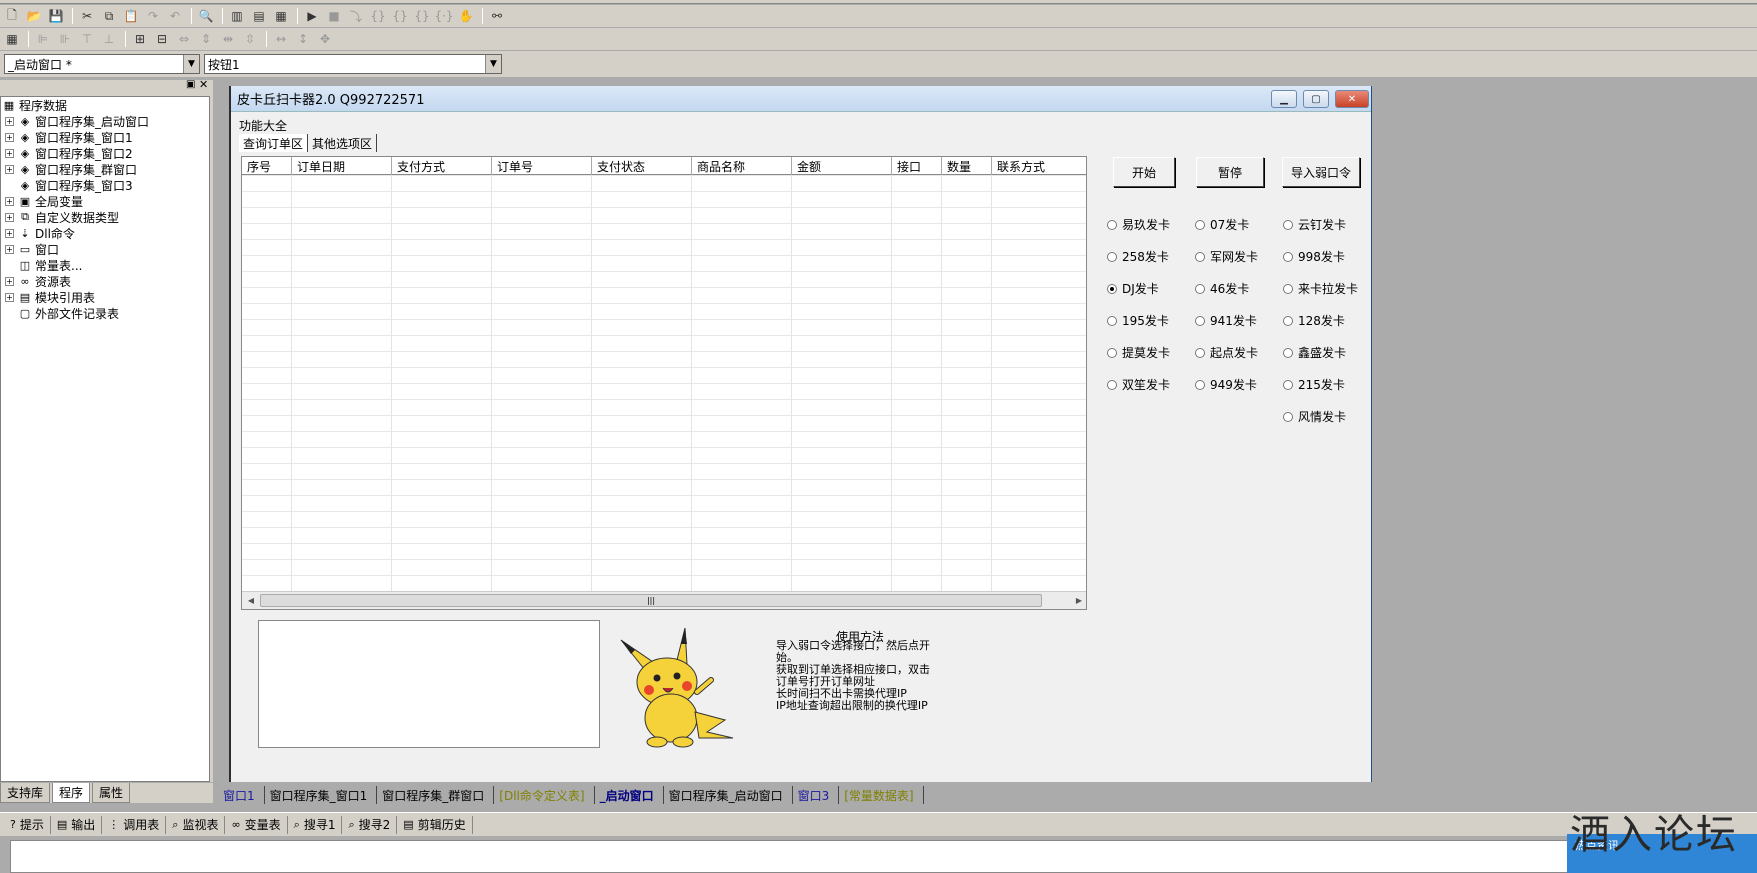 This screenshot has height=873, width=1757. I want to click on close-window-icon: ✕, so click(1352, 99).